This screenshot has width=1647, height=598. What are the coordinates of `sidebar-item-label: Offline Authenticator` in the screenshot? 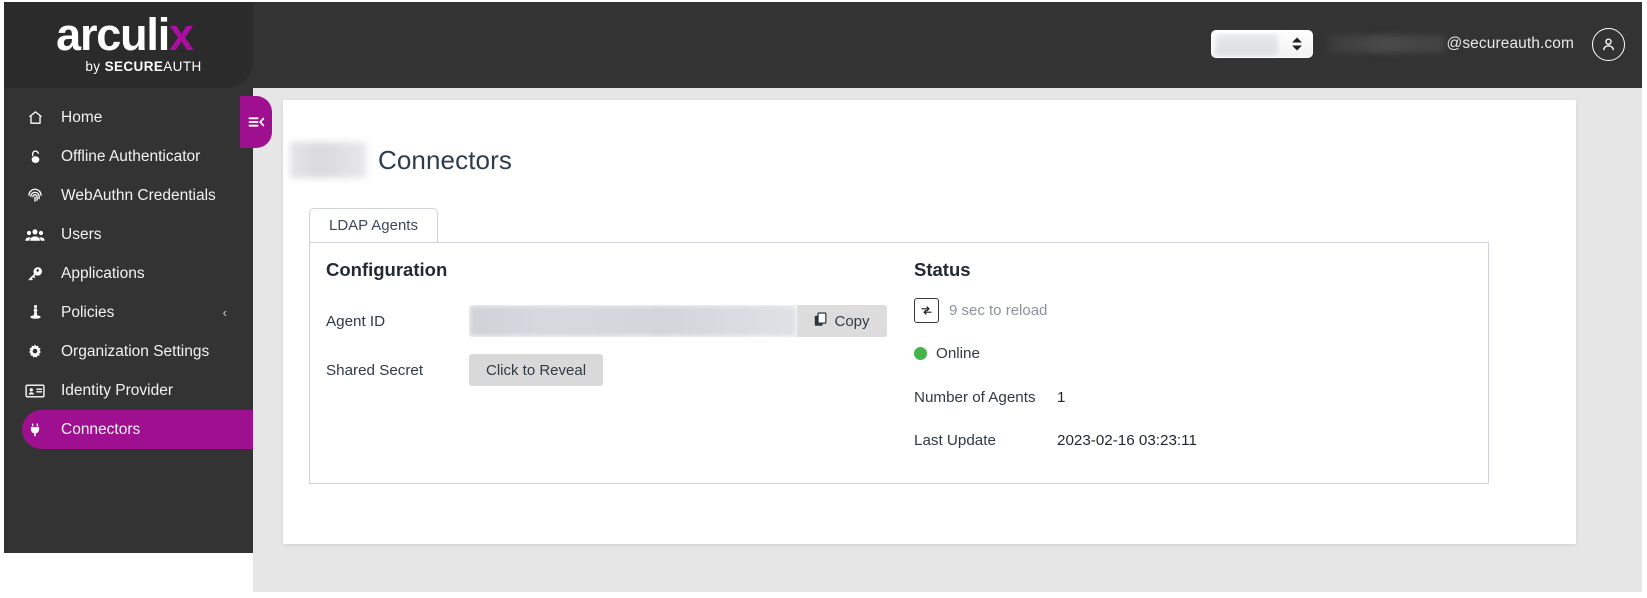 It's located at (131, 156).